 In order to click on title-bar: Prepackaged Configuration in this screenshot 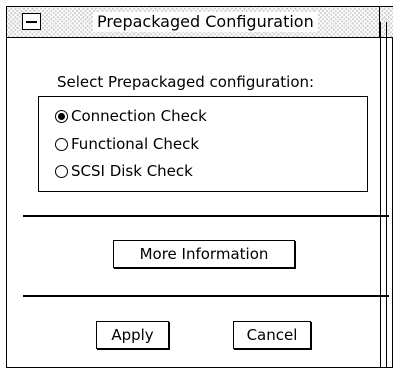, I will do `click(200, 22)`.